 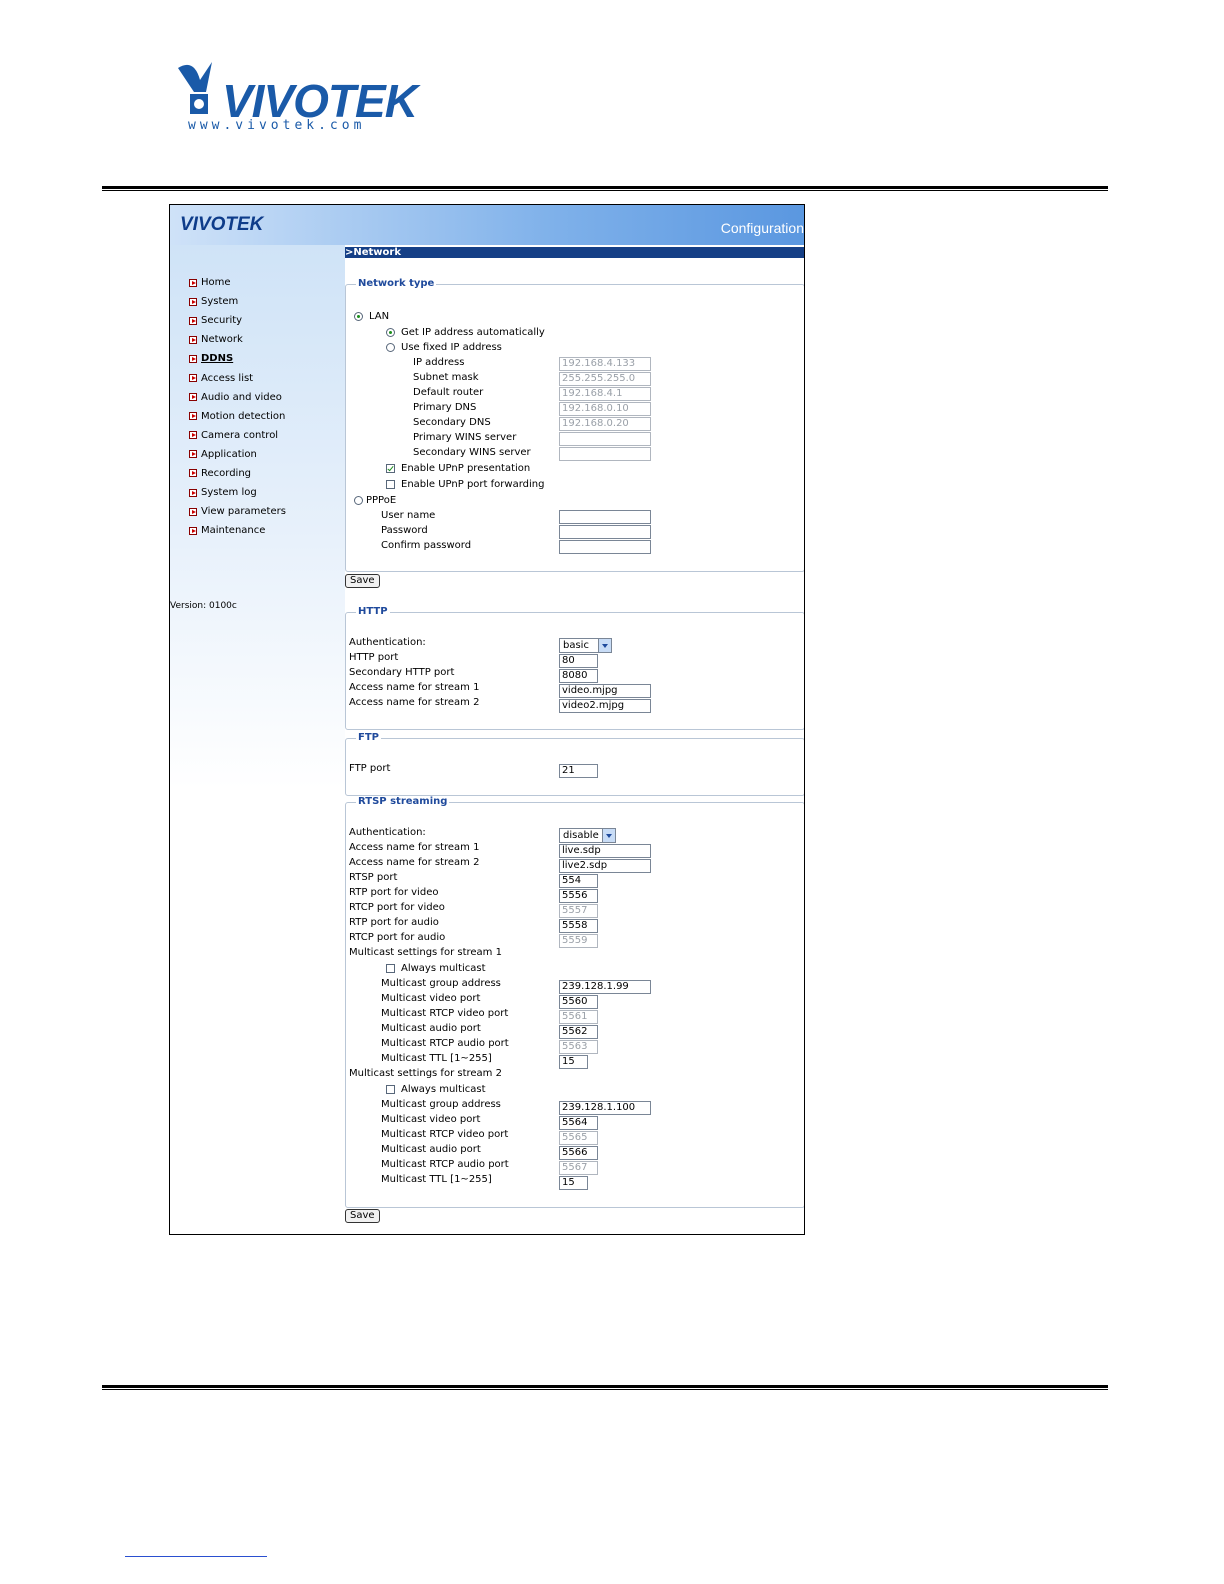 What do you see at coordinates (762, 228) in the screenshot?
I see `banner-section-title: Configuration` at bounding box center [762, 228].